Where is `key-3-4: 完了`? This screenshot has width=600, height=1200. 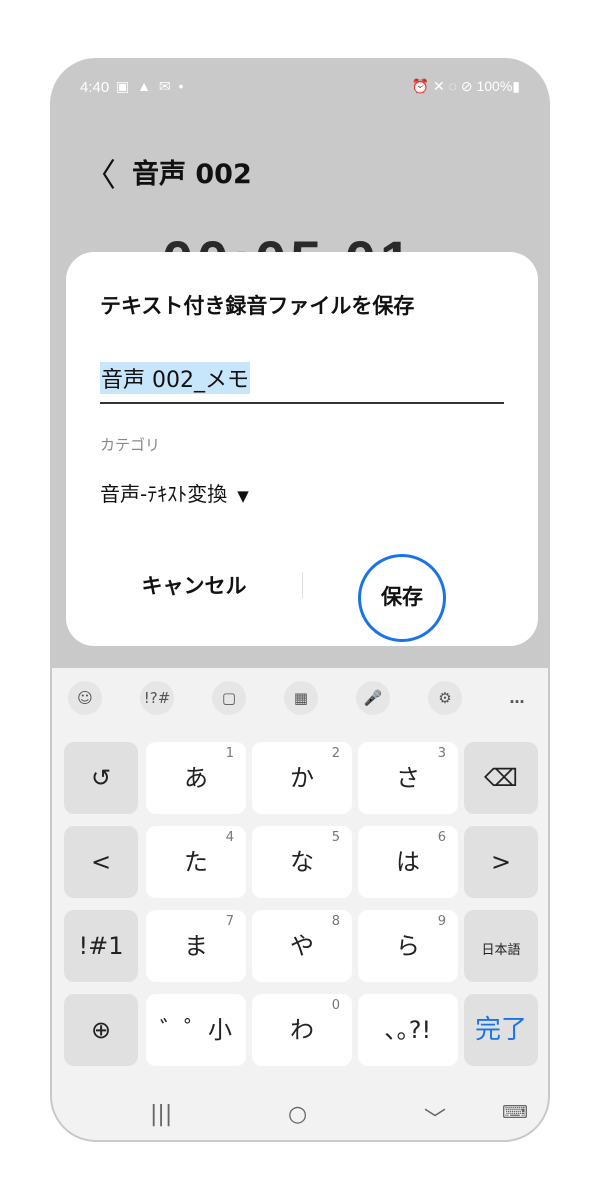 key-3-4: 完了 is located at coordinates (501, 1030).